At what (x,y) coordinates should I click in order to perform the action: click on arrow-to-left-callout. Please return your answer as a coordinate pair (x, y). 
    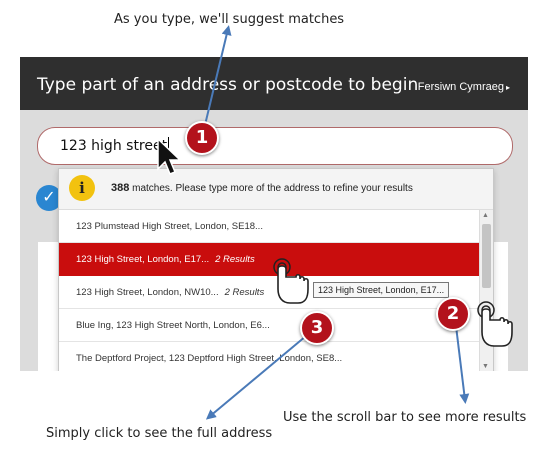
    Looking at the image, I should click on (256, 377).